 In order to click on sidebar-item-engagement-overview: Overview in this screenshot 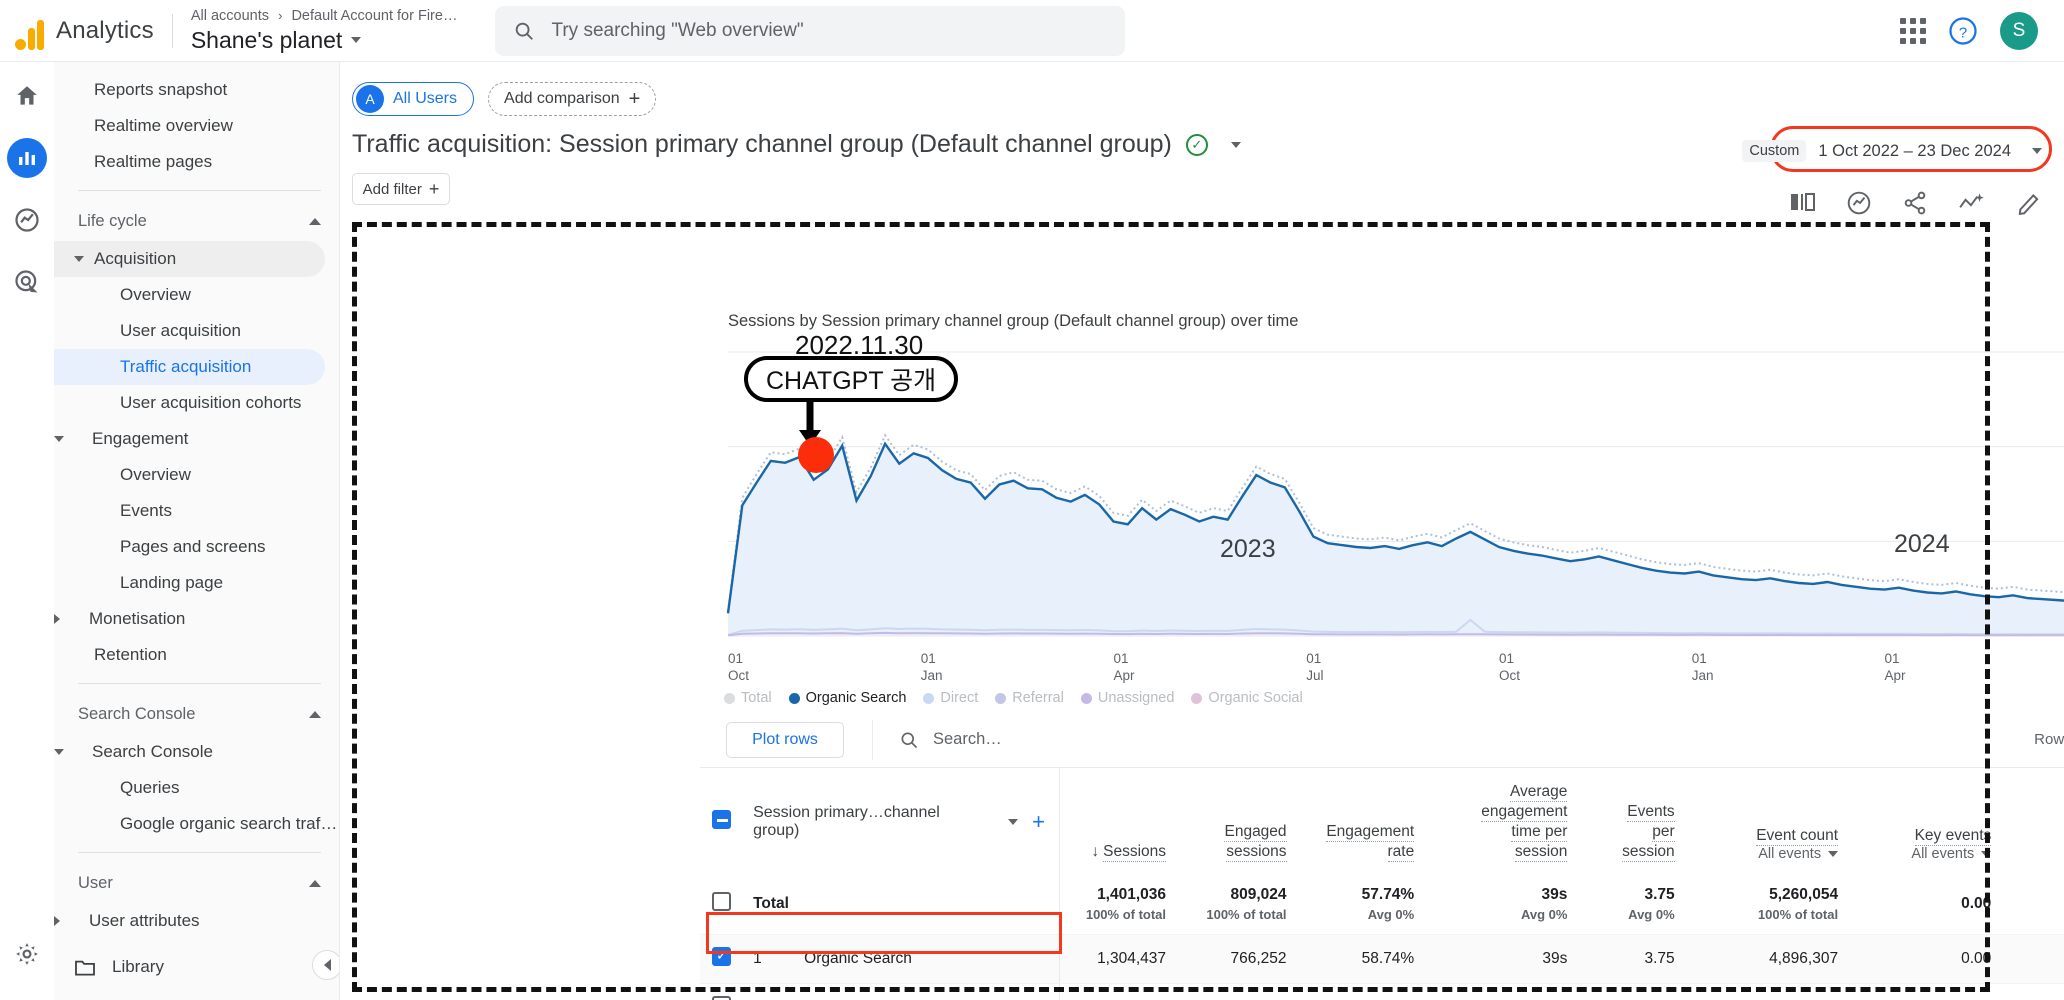, I will do `click(189, 475)`.